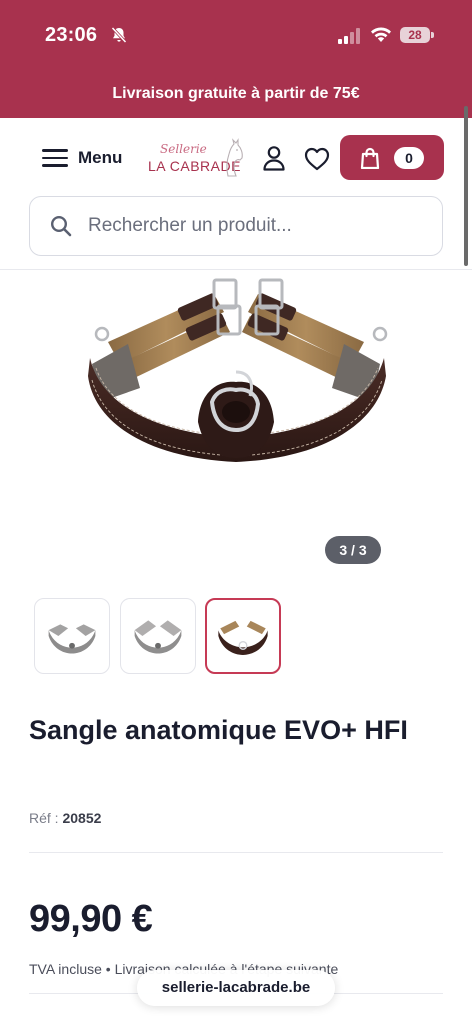 Image resolution: width=472 pixels, height=1024 pixels. What do you see at coordinates (248, 226) in the screenshot?
I see `search-input` at bounding box center [248, 226].